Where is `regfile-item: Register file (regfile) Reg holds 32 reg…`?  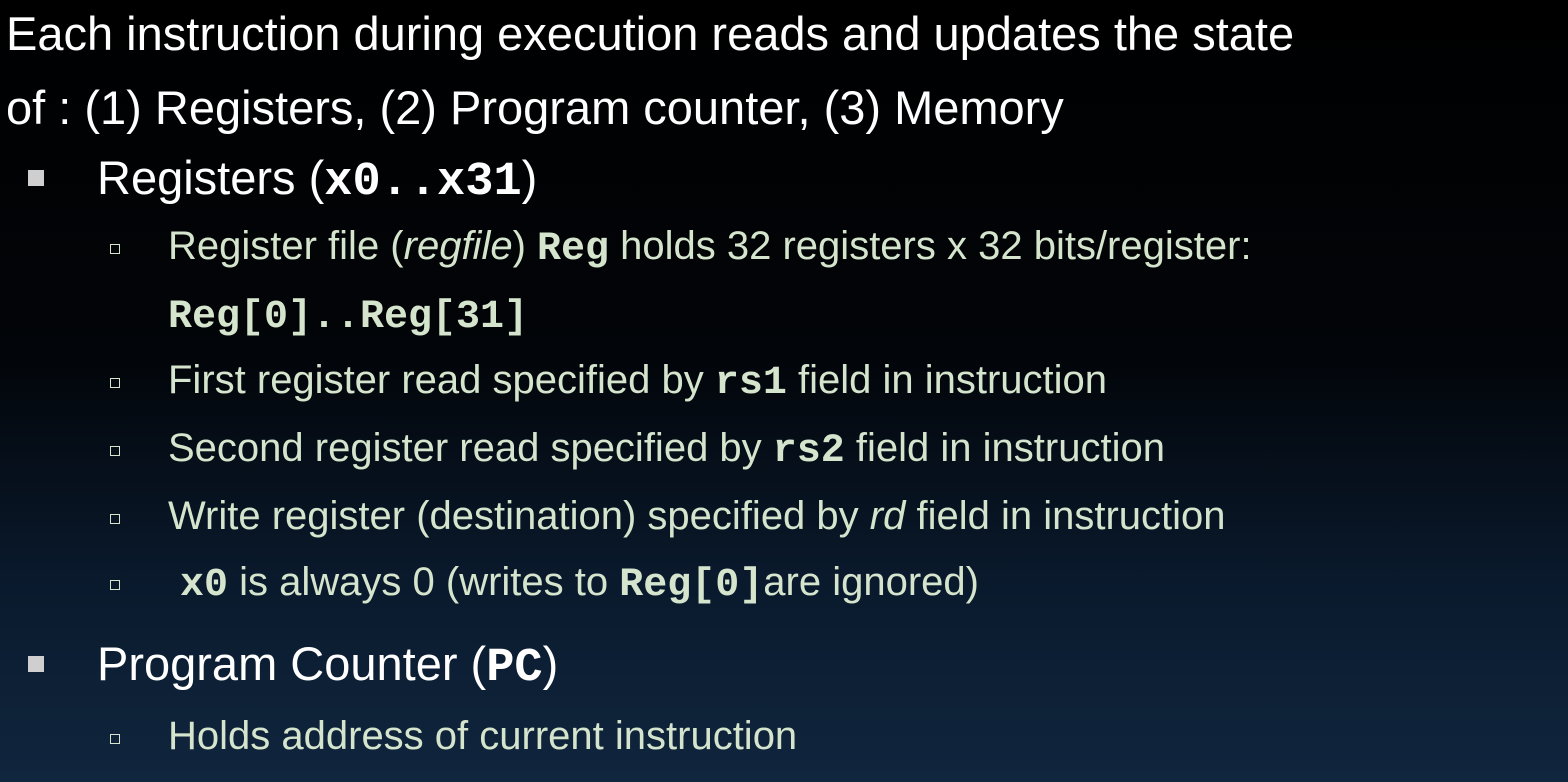 regfile-item: Register file (regfile) Reg holds 32 reg… is located at coordinates (710, 248).